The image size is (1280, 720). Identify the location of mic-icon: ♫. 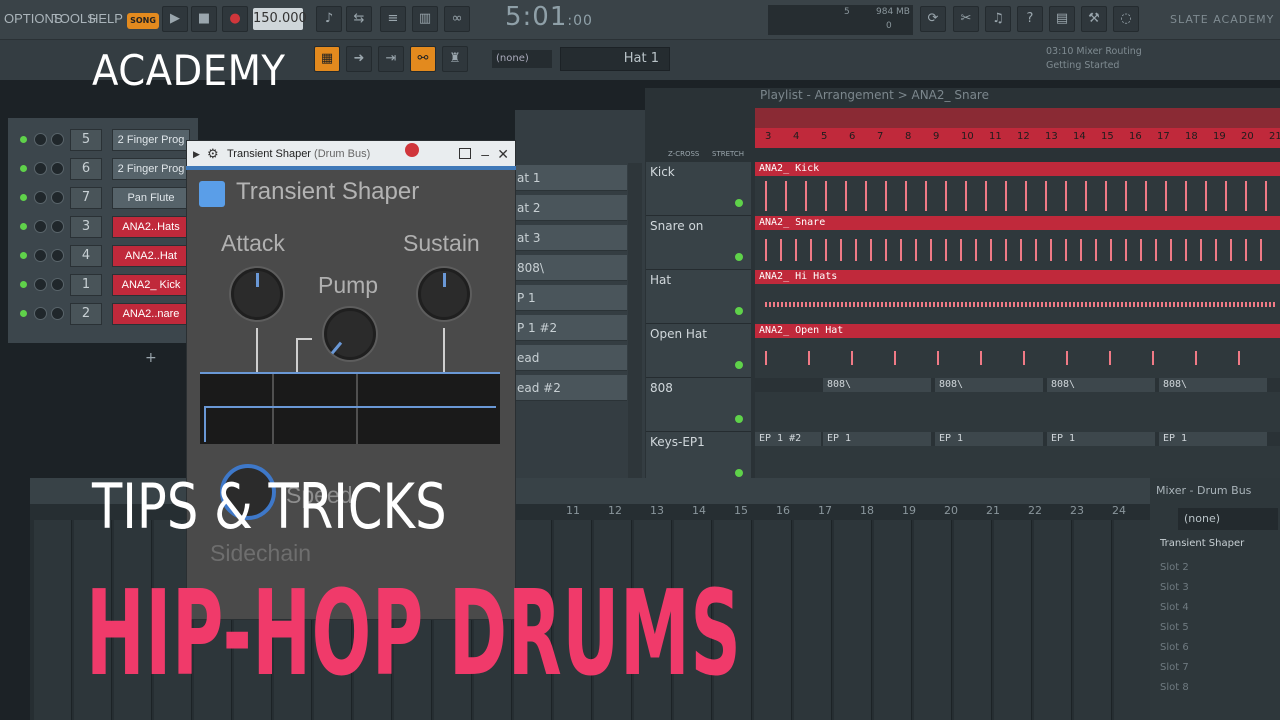
(998, 19).